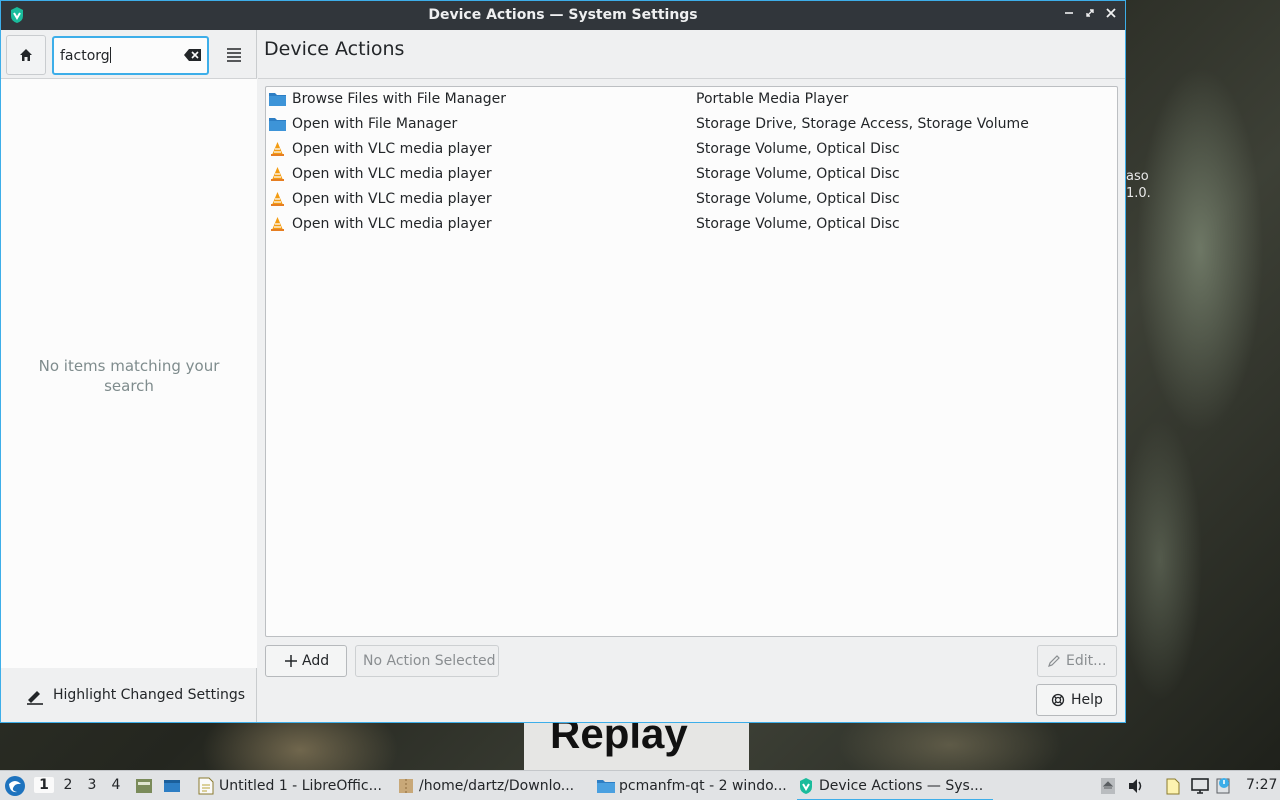 Image resolution: width=1280 pixels, height=800 pixels. What do you see at coordinates (1058, 700) in the screenshot?
I see `help-lifebuoy-icon` at bounding box center [1058, 700].